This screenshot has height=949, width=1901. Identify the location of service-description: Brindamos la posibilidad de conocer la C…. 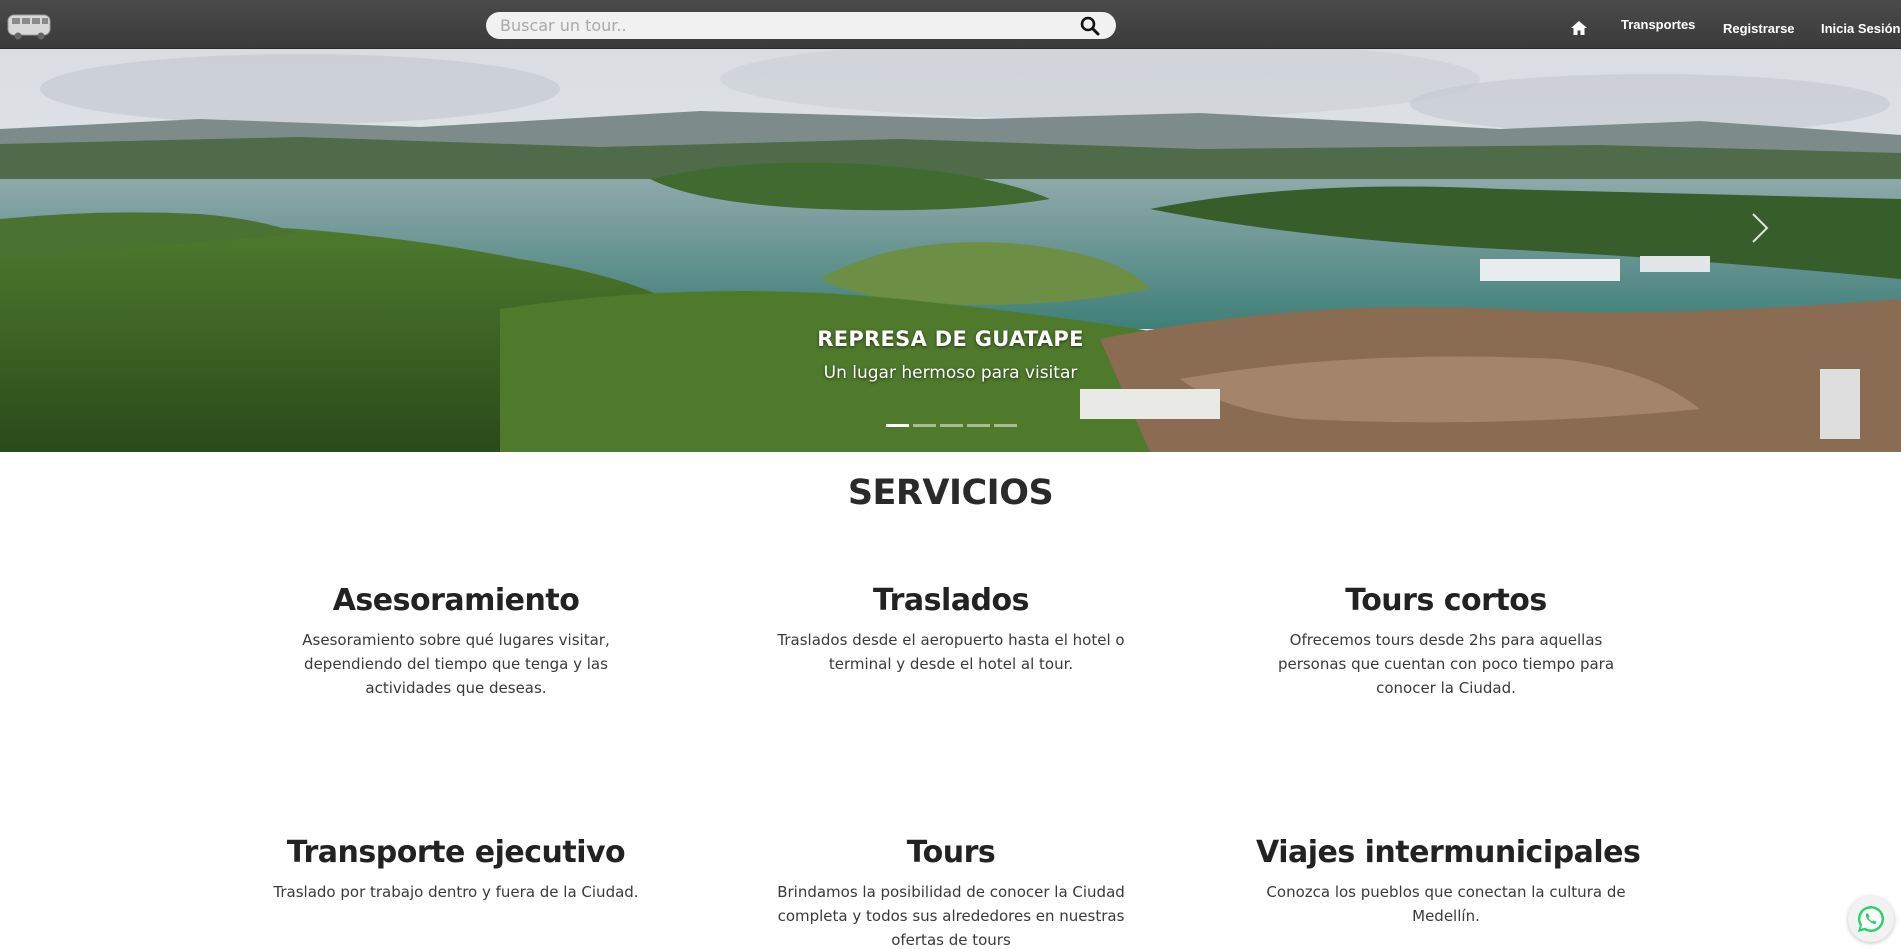
(951, 916).